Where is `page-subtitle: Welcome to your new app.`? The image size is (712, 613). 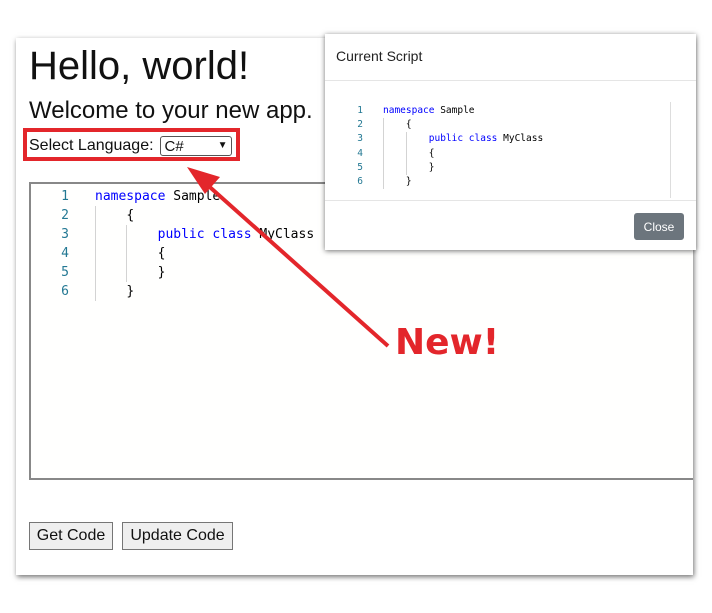
page-subtitle: Welcome to your new app. is located at coordinates (171, 110).